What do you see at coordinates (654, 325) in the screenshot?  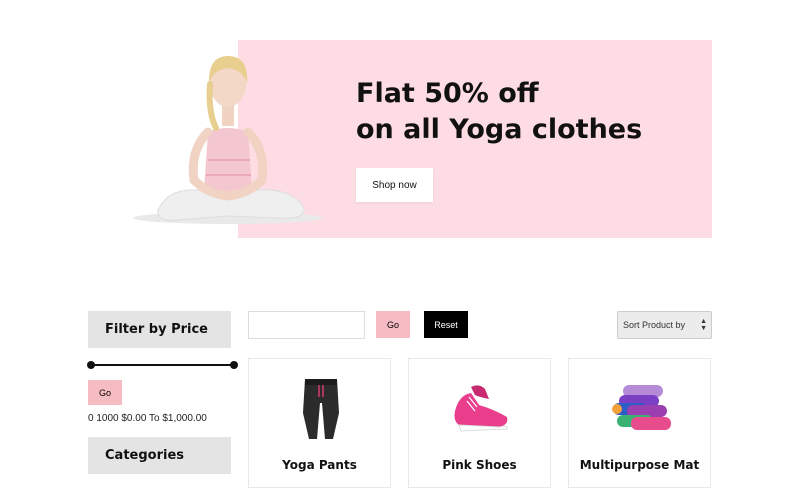 I see `sort-selected-label: Sort Product by` at bounding box center [654, 325].